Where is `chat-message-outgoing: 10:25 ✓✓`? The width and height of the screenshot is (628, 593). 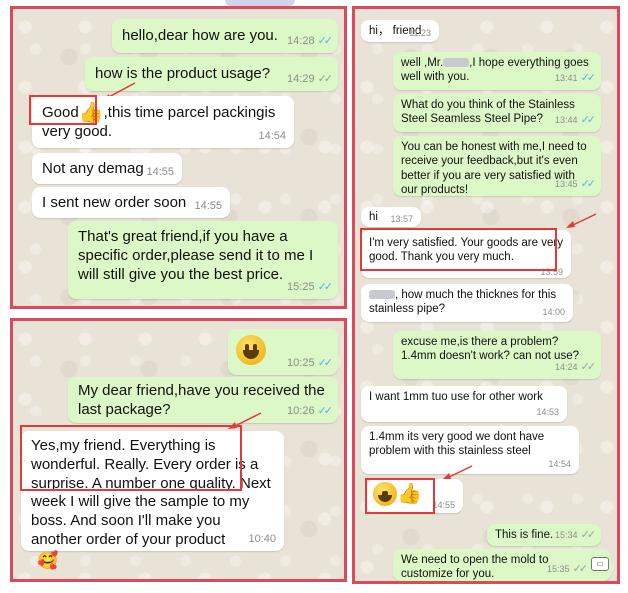 chat-message-outgoing: 10:25 ✓✓ is located at coordinates (283, 352).